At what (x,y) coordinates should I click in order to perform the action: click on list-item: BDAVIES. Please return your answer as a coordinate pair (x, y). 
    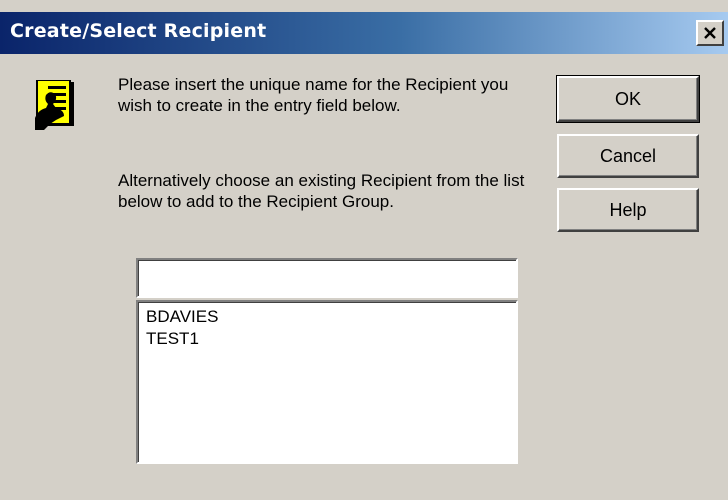
    Looking at the image, I should click on (327, 317).